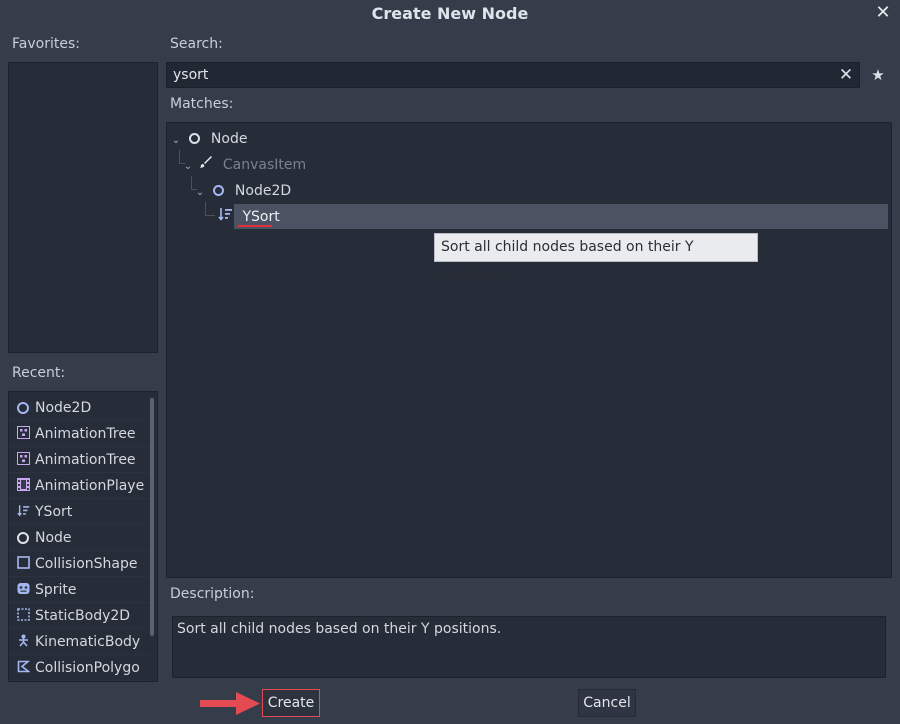 The height and width of the screenshot is (724, 900). What do you see at coordinates (450, 13) in the screenshot?
I see `dialog-title: Create New Node` at bounding box center [450, 13].